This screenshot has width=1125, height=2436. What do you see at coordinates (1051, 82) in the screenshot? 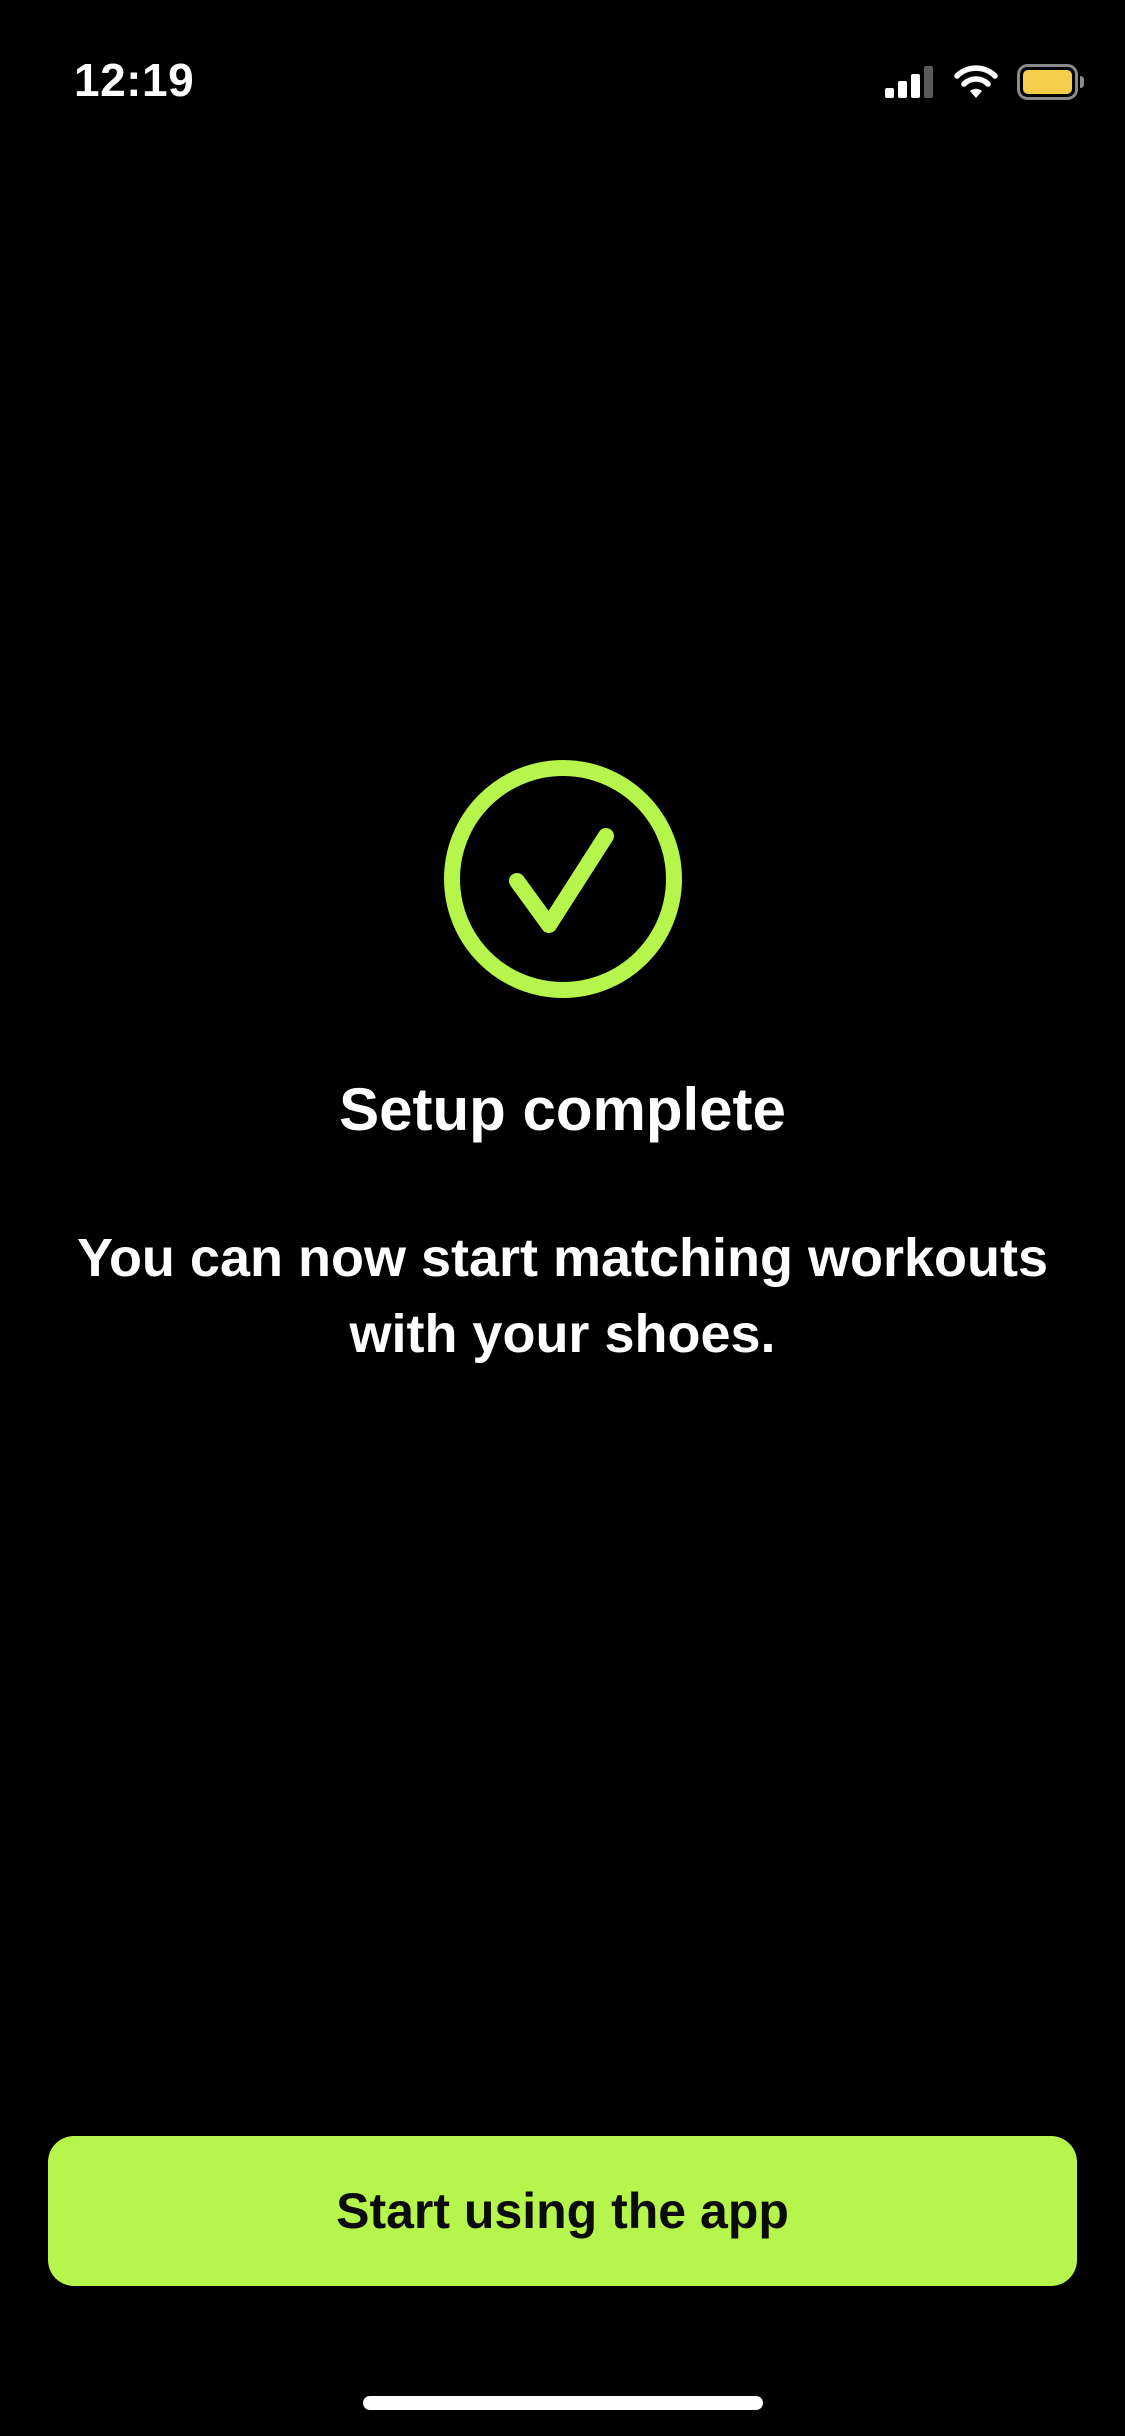
I see `battery-icon` at bounding box center [1051, 82].